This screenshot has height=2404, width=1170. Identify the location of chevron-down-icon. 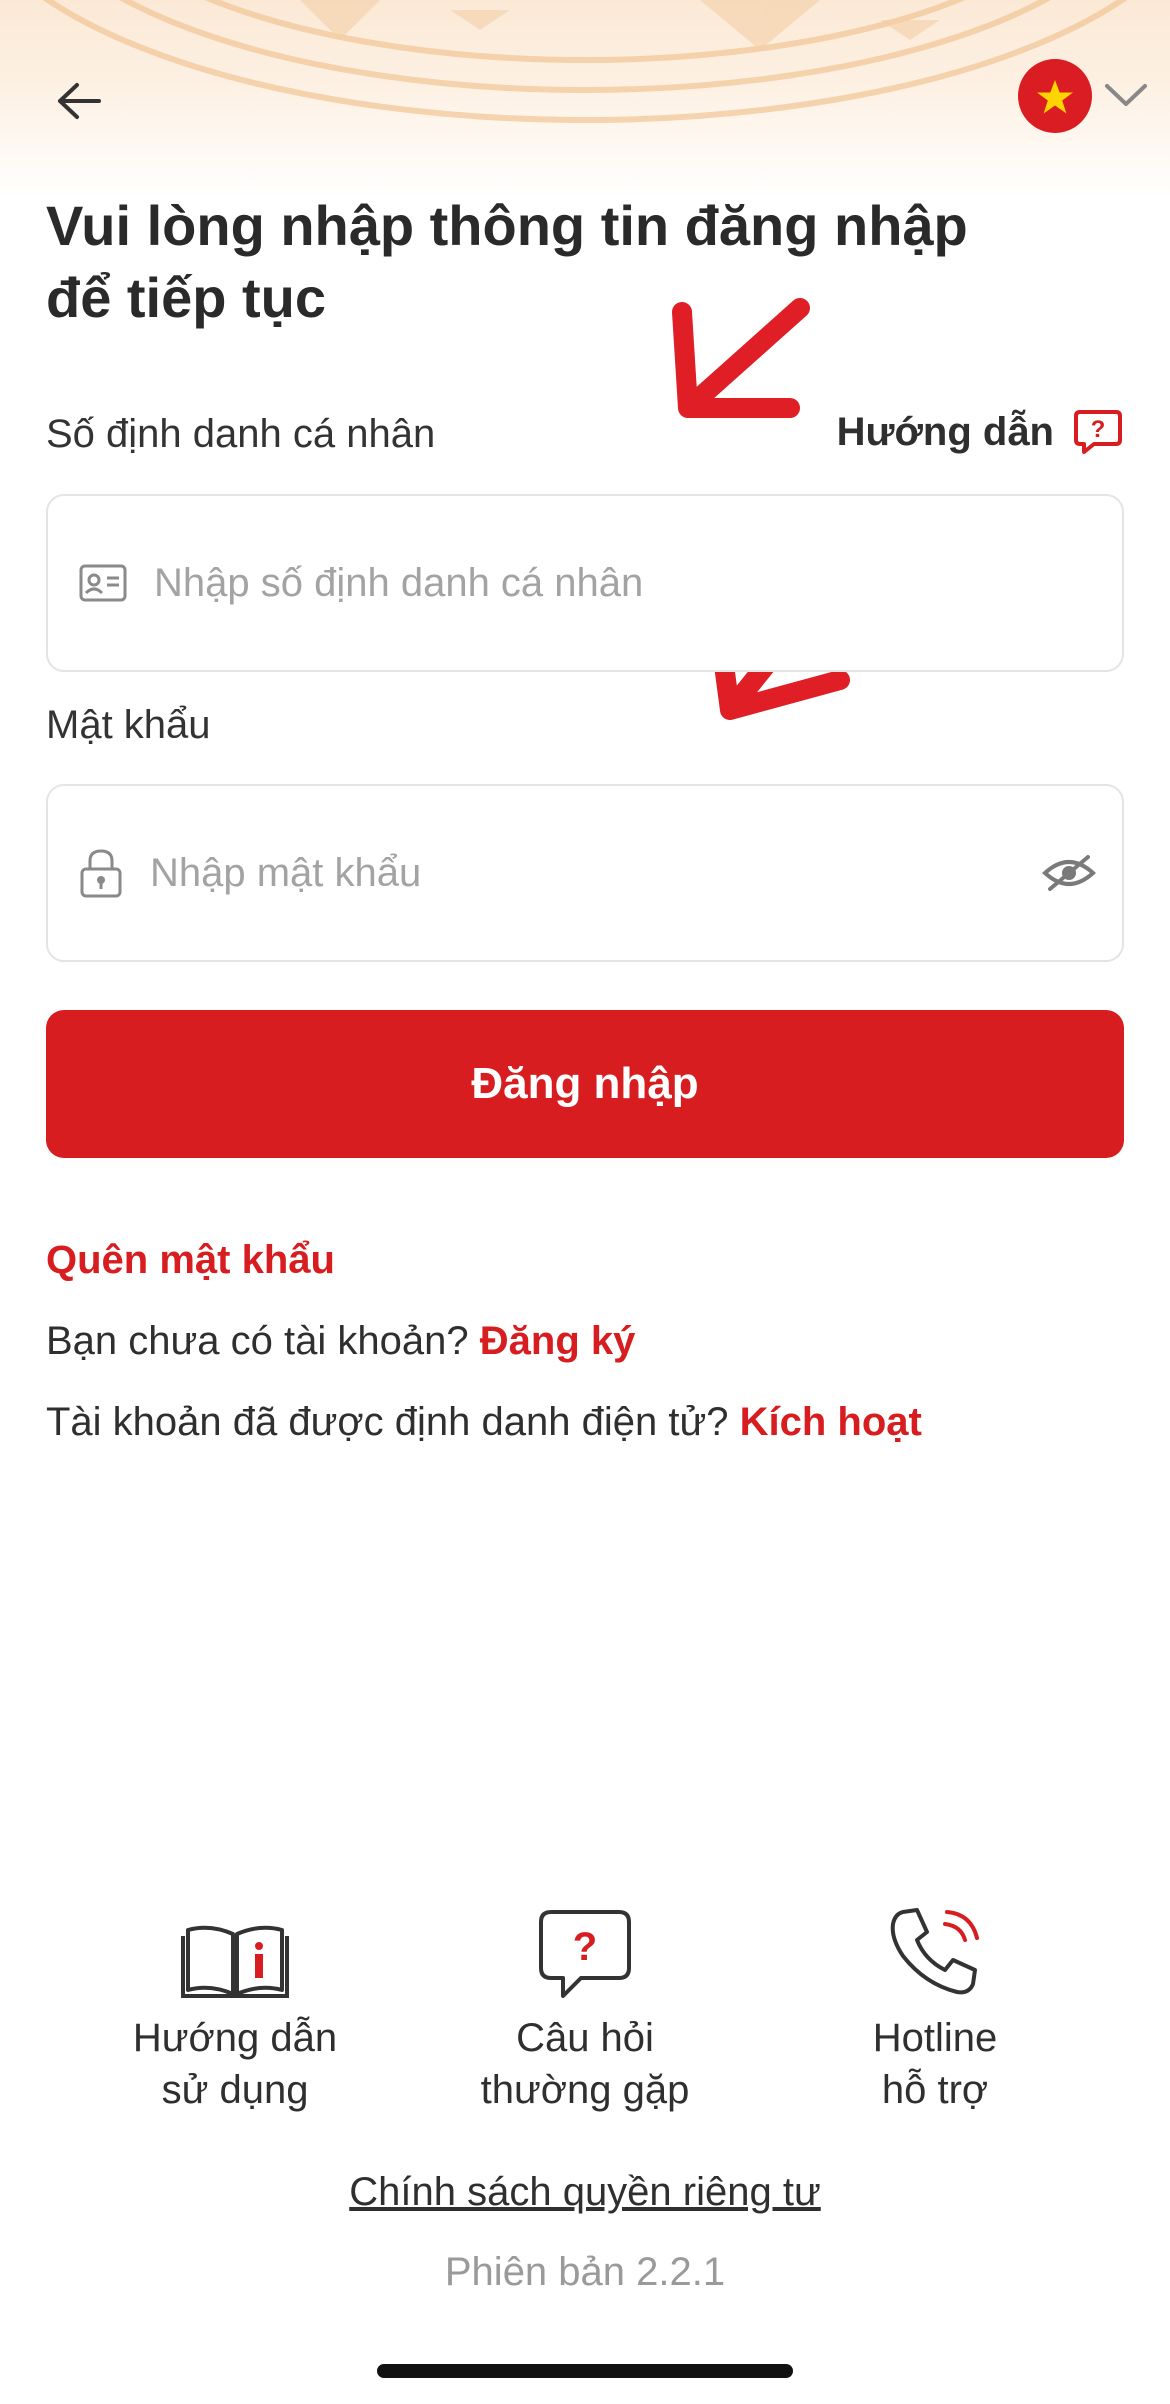
(1126, 95).